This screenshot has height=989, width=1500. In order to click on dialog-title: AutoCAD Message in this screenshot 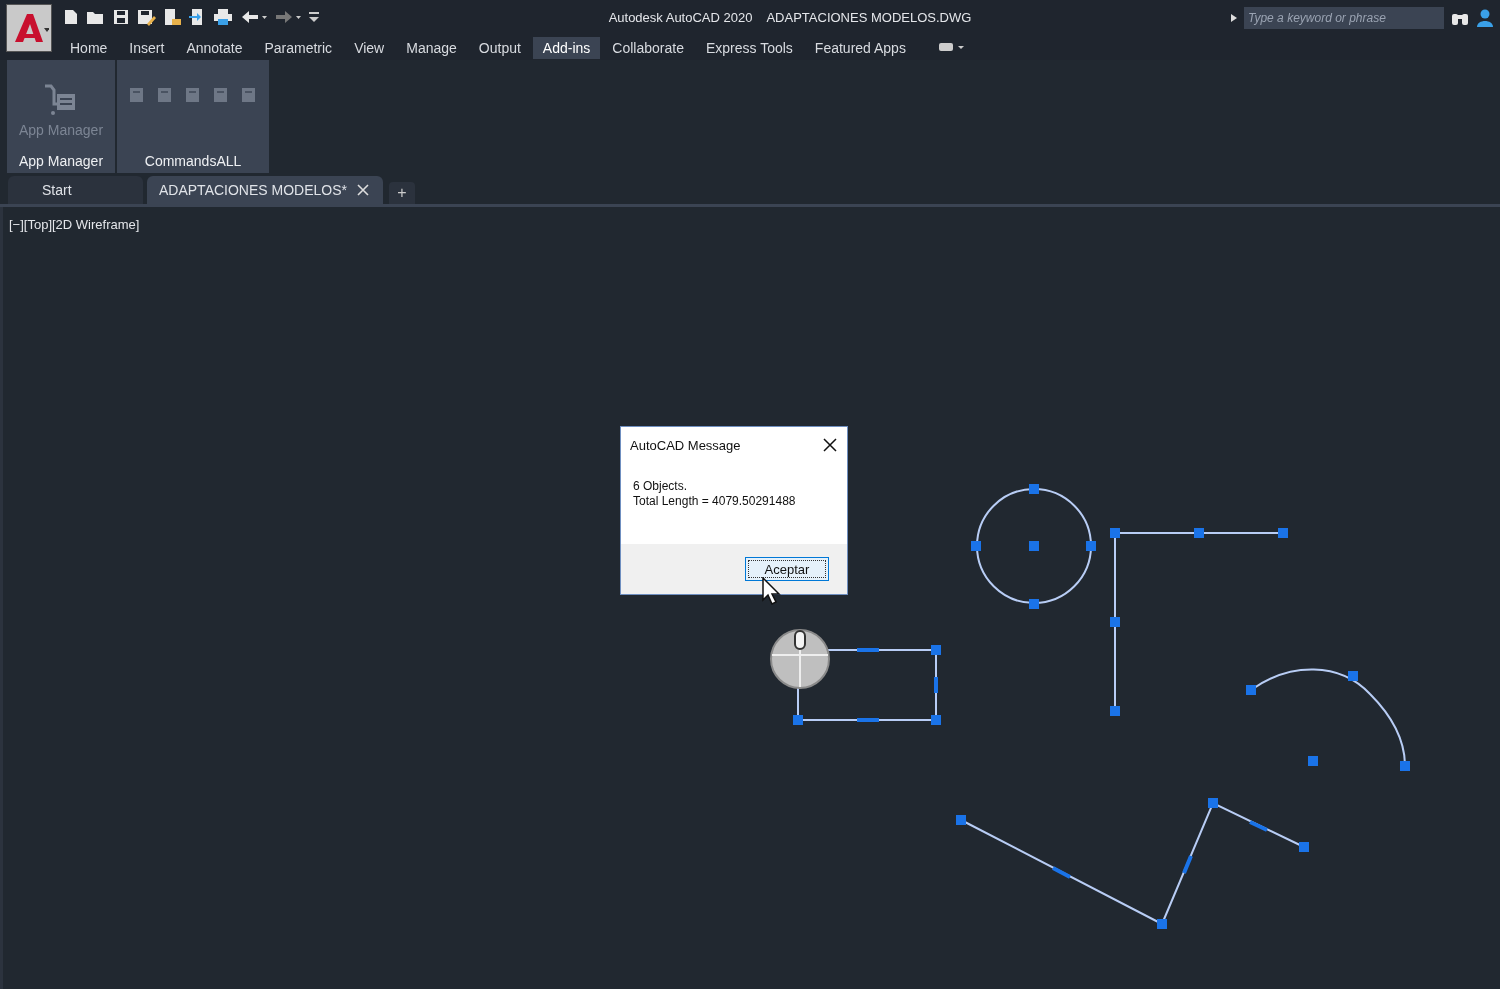, I will do `click(685, 445)`.